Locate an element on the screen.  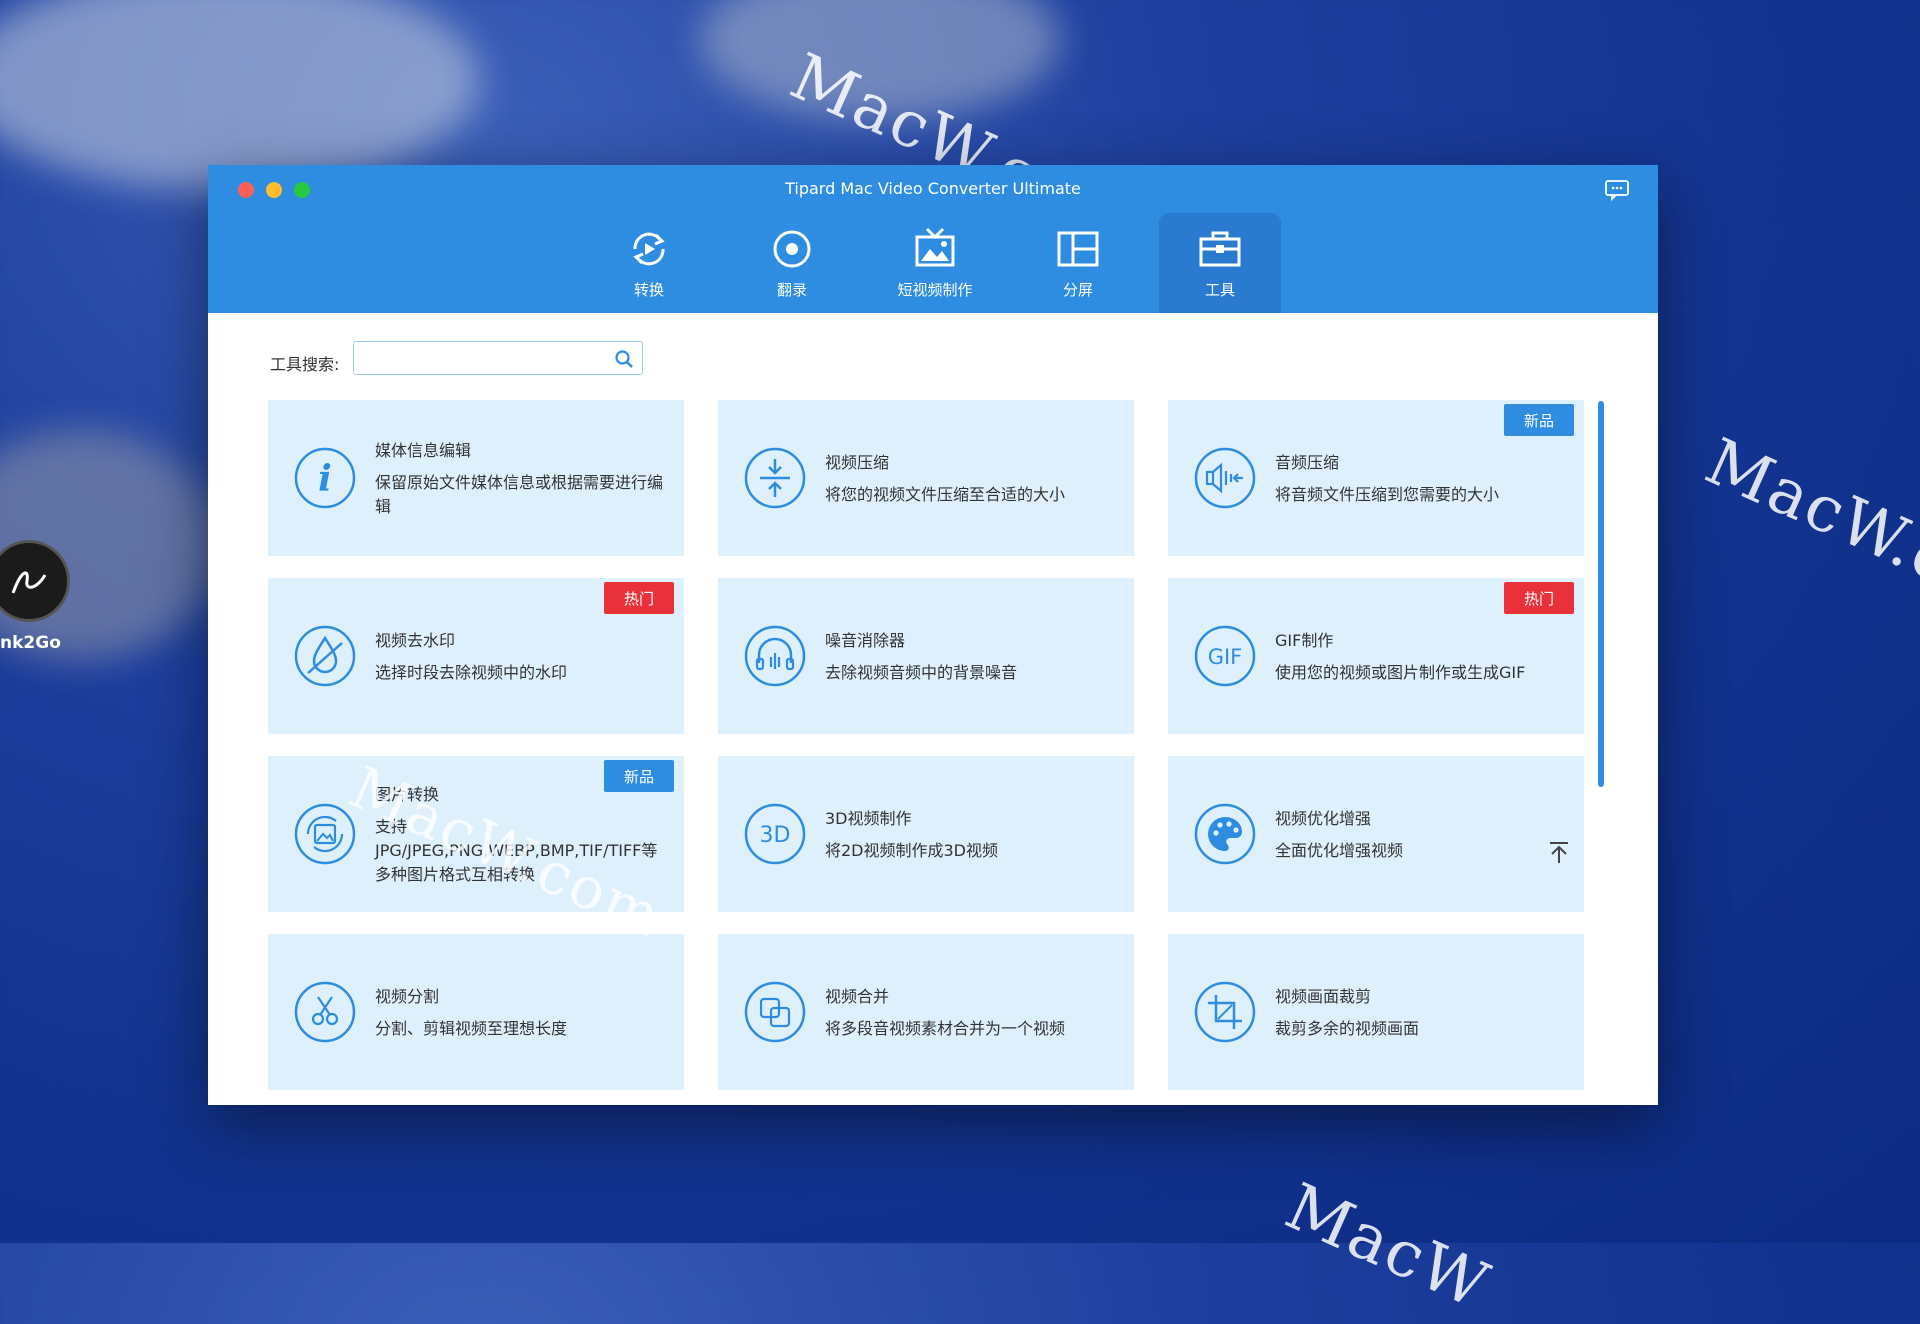
tool-desc: 将音频文件压缩到您需要的大小 is located at coordinates (1387, 494).